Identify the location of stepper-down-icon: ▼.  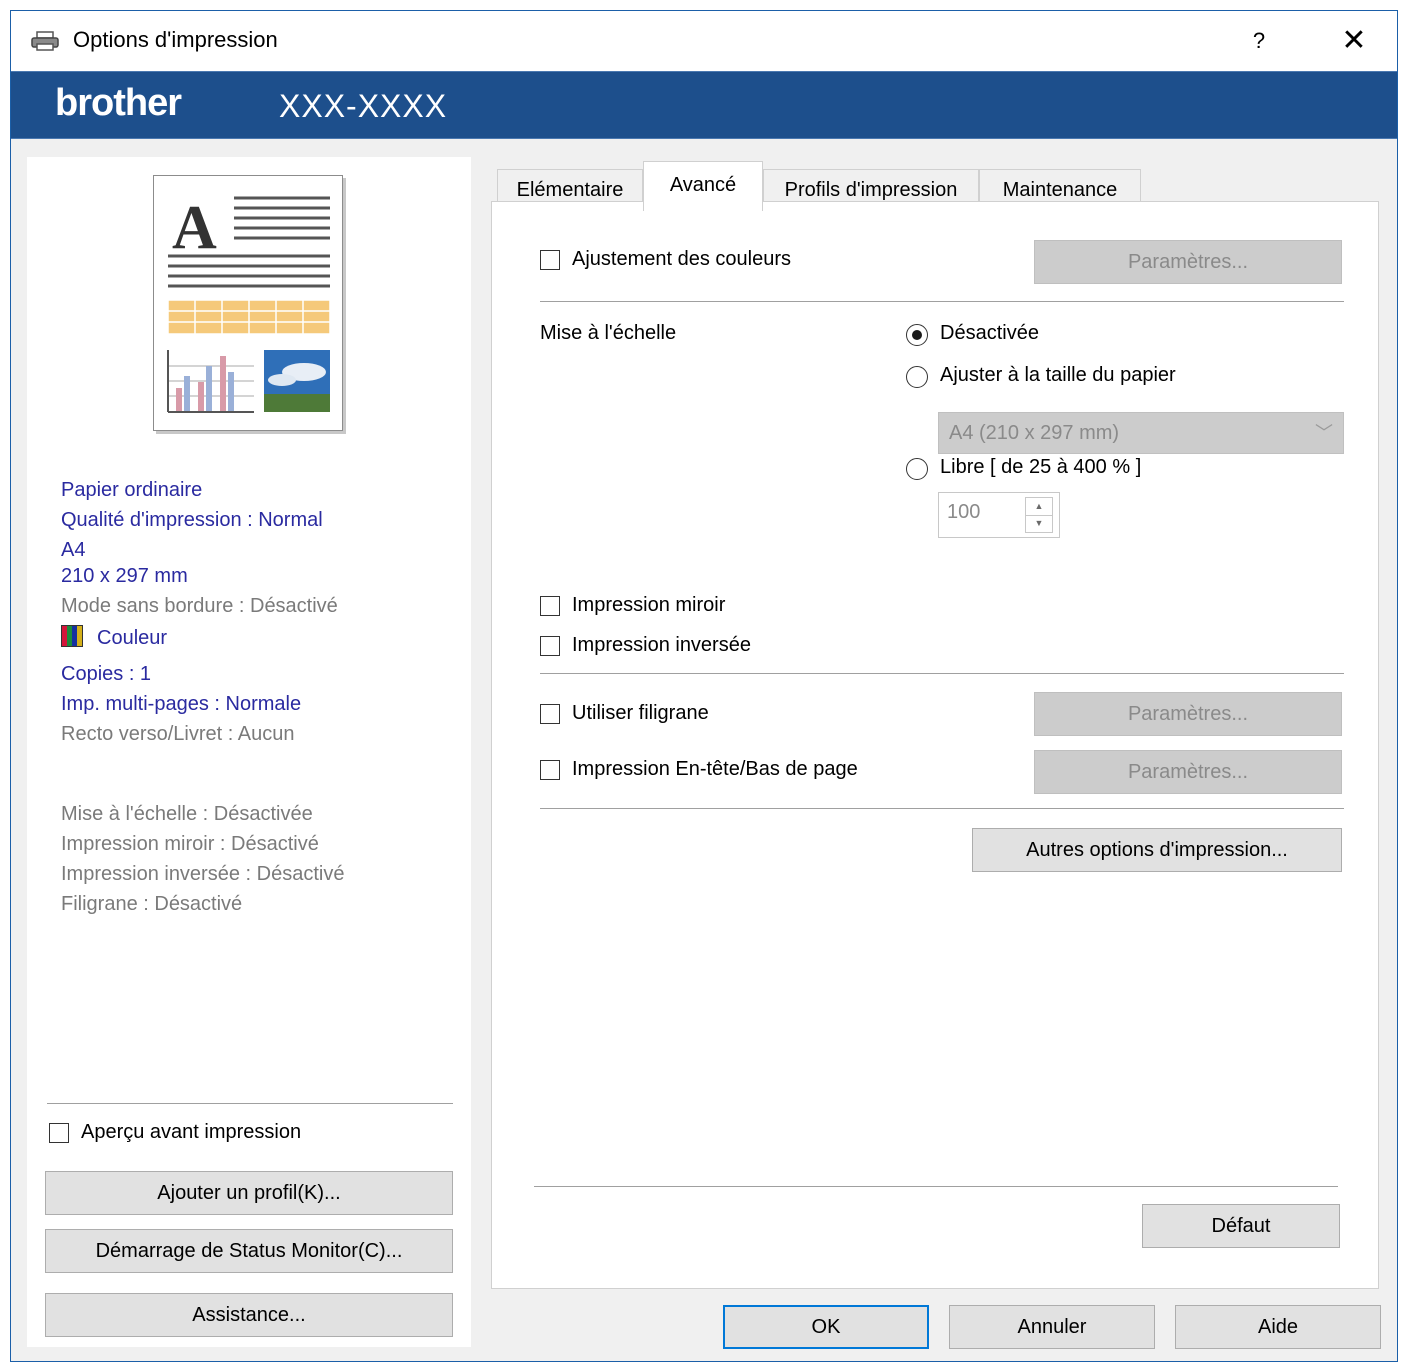
(1039, 523).